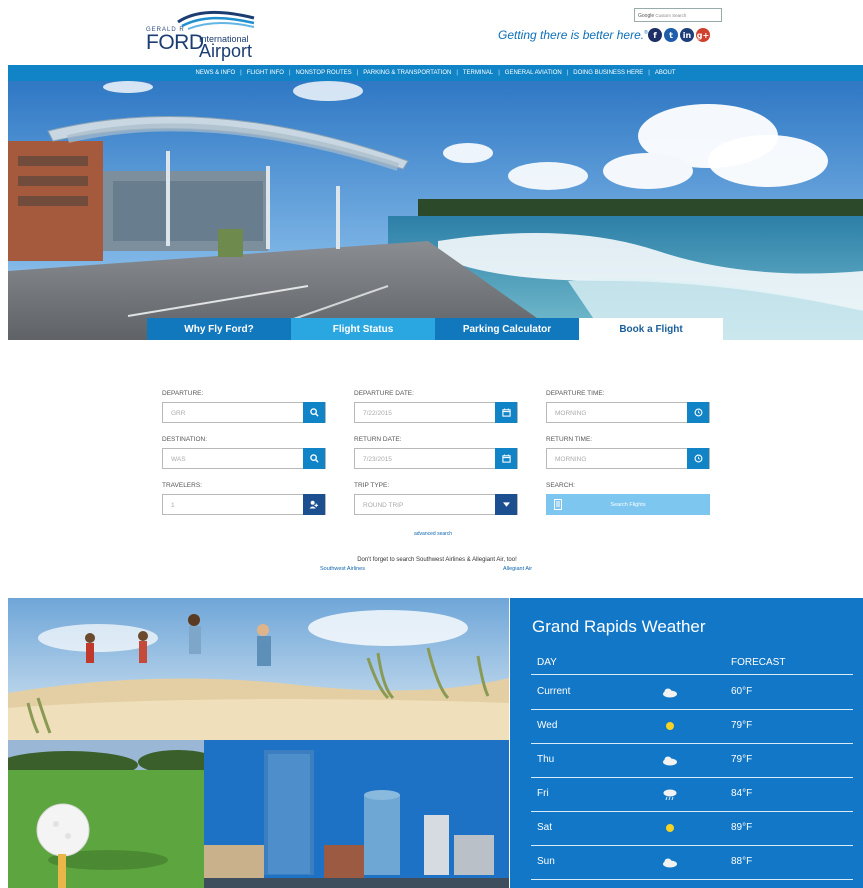 This screenshot has height=888, width=863. What do you see at coordinates (178, 413) in the screenshot?
I see `departure-value: GRR` at bounding box center [178, 413].